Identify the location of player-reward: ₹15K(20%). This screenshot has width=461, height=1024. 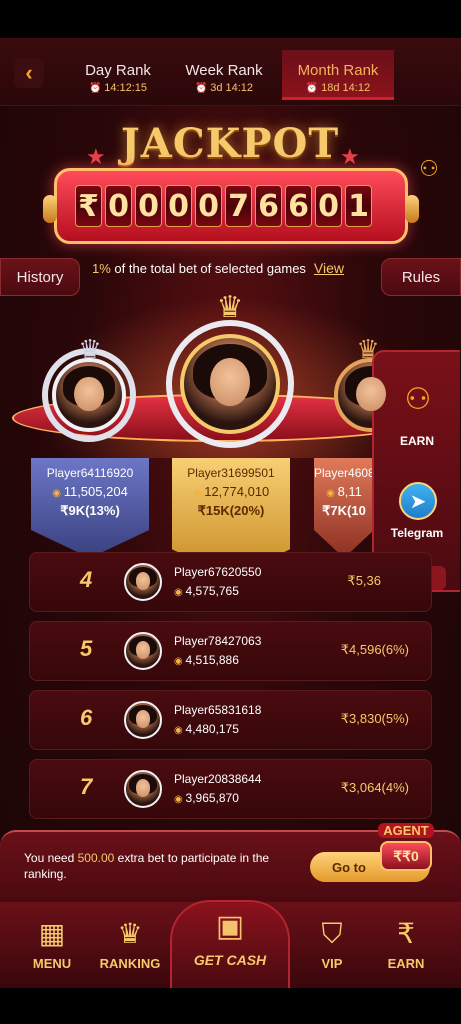
(231, 510).